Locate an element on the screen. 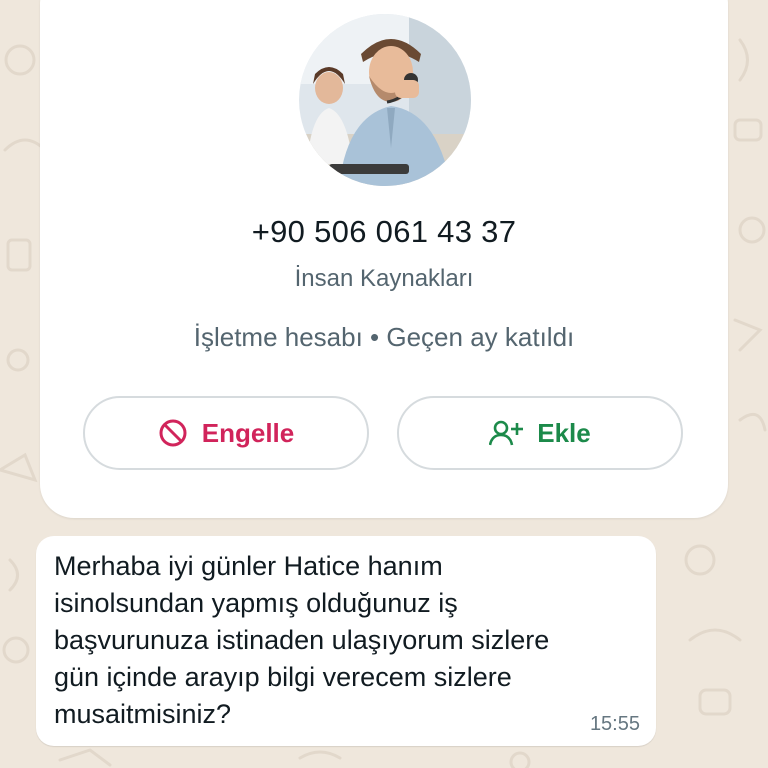 The image size is (768, 768). avatar is located at coordinates (385, 100).